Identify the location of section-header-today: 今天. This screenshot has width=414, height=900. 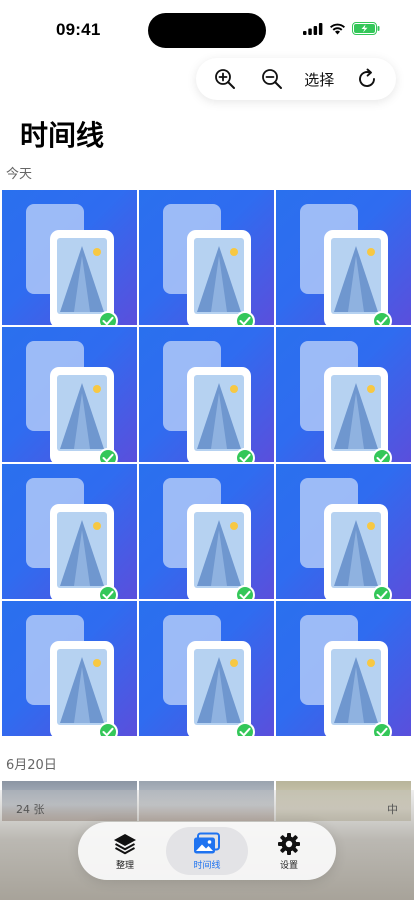
(19, 174).